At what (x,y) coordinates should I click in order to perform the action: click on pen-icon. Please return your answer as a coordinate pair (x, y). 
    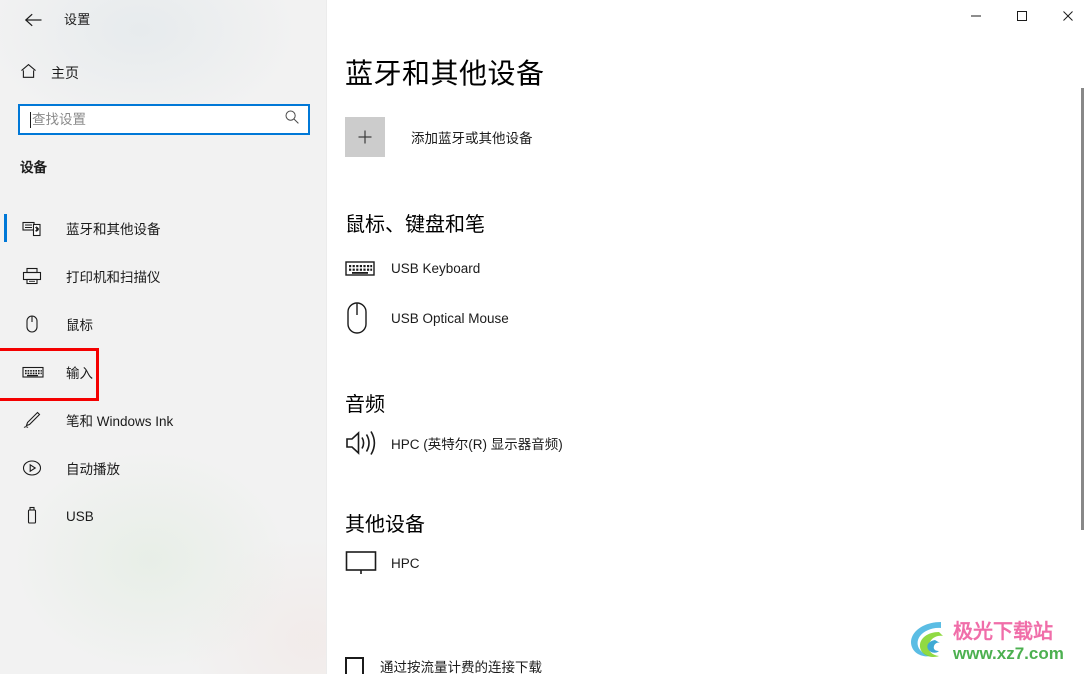
    Looking at the image, I should click on (33, 420).